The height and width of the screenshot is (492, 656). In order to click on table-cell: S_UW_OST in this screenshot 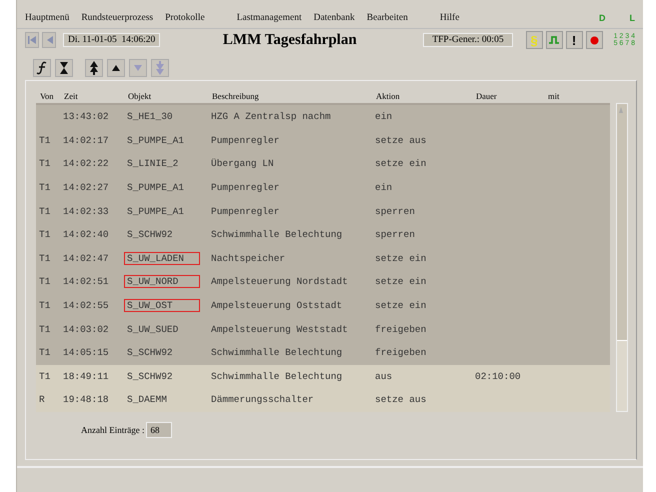, I will do `click(162, 305)`.